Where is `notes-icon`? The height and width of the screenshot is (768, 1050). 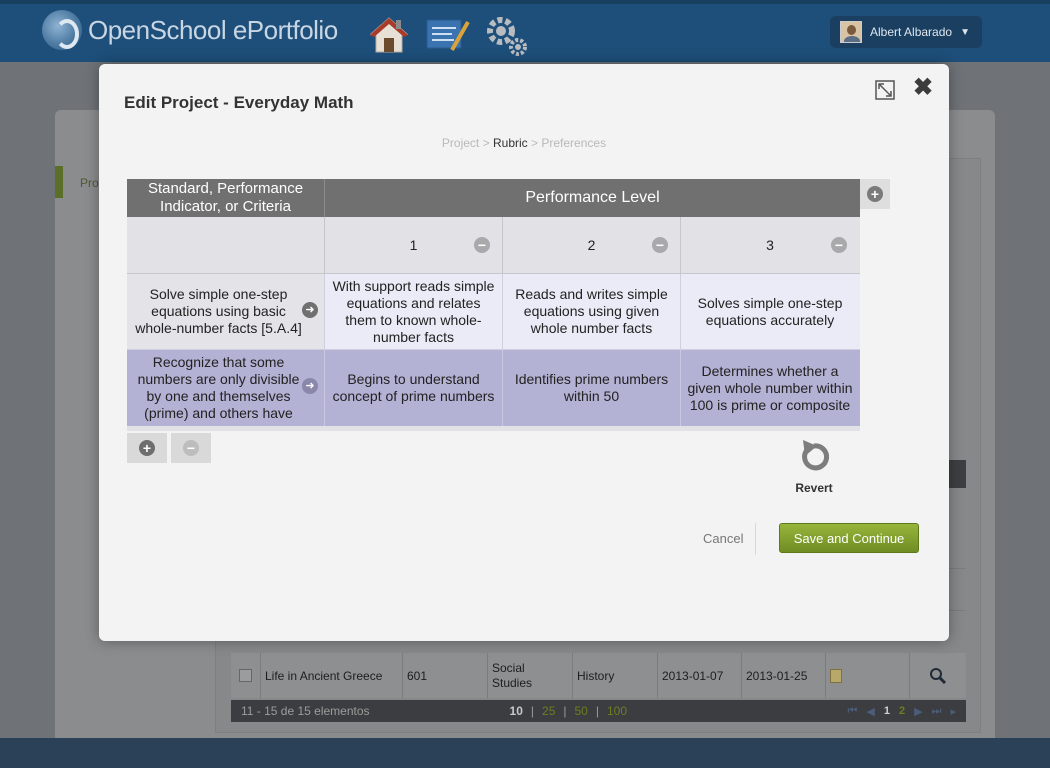 notes-icon is located at coordinates (868, 675).